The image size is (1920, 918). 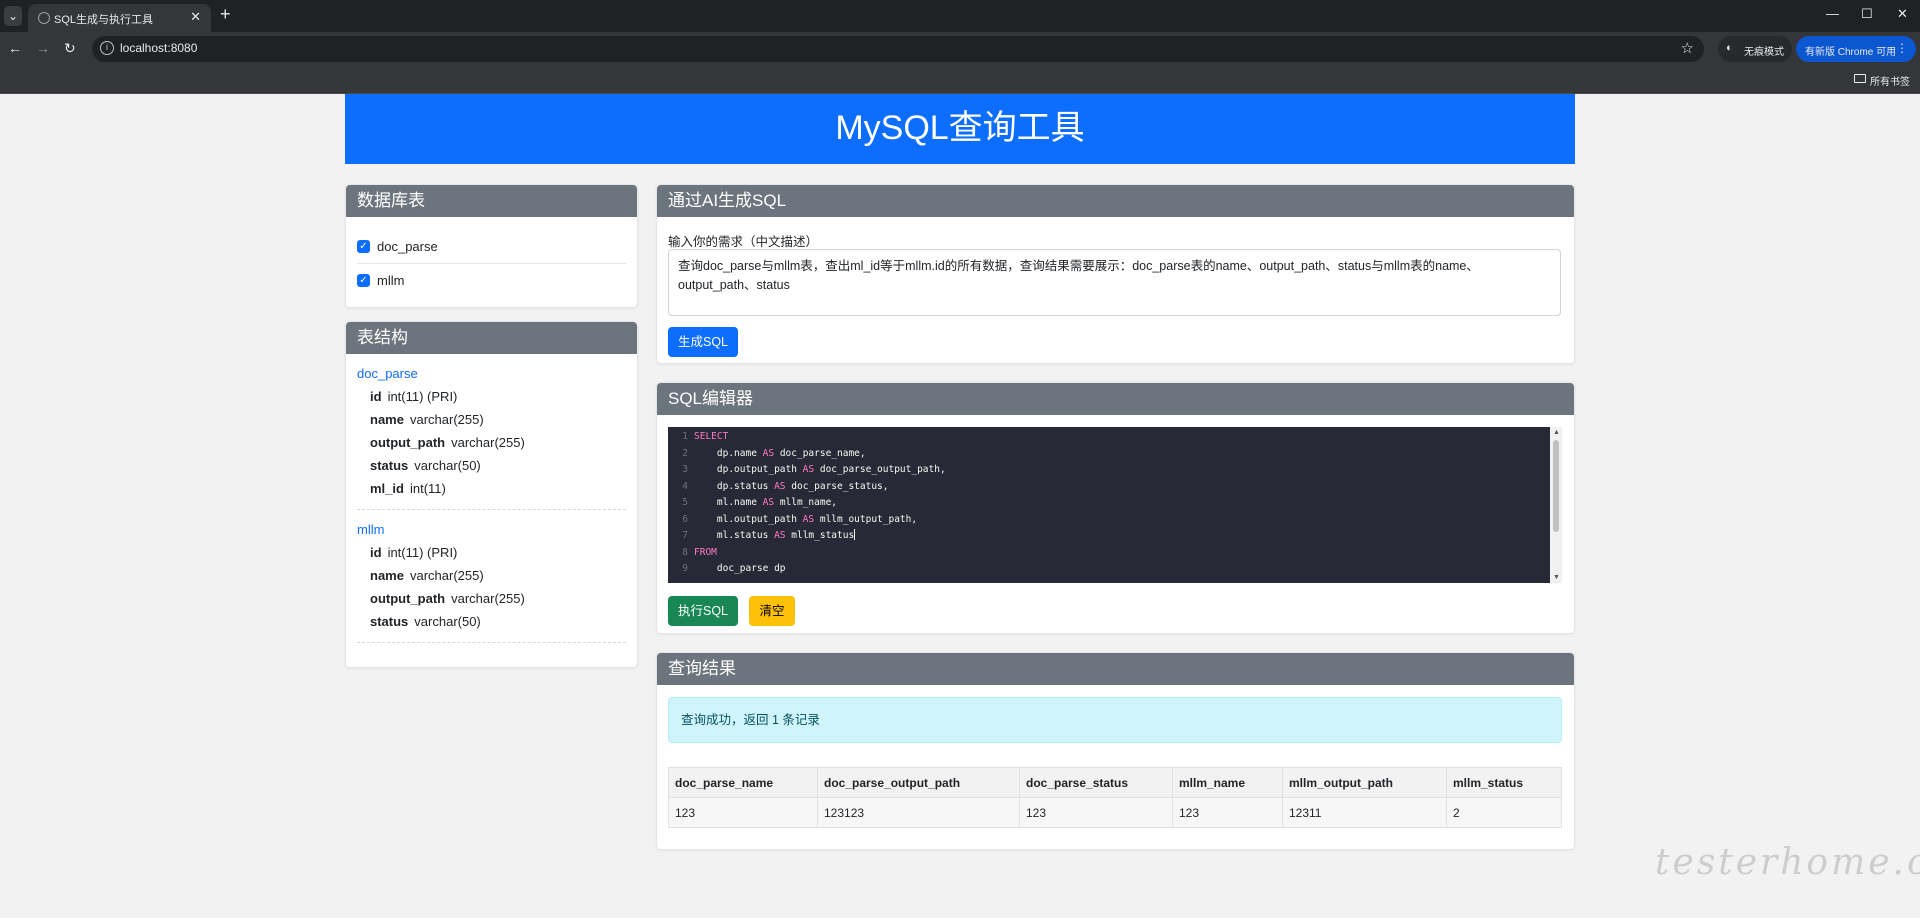 What do you see at coordinates (371, 529) in the screenshot?
I see `schema-table-name: mllm` at bounding box center [371, 529].